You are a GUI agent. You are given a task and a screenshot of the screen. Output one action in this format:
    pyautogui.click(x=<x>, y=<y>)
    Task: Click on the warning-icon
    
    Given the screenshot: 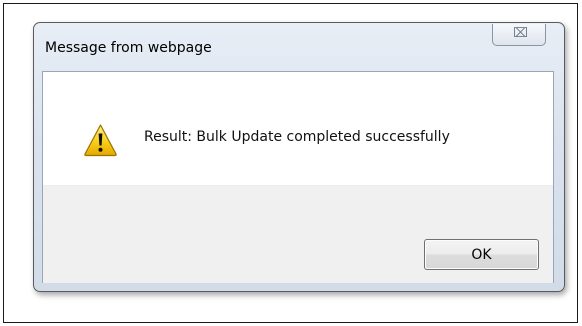 What is the action you would take?
    pyautogui.click(x=100, y=140)
    